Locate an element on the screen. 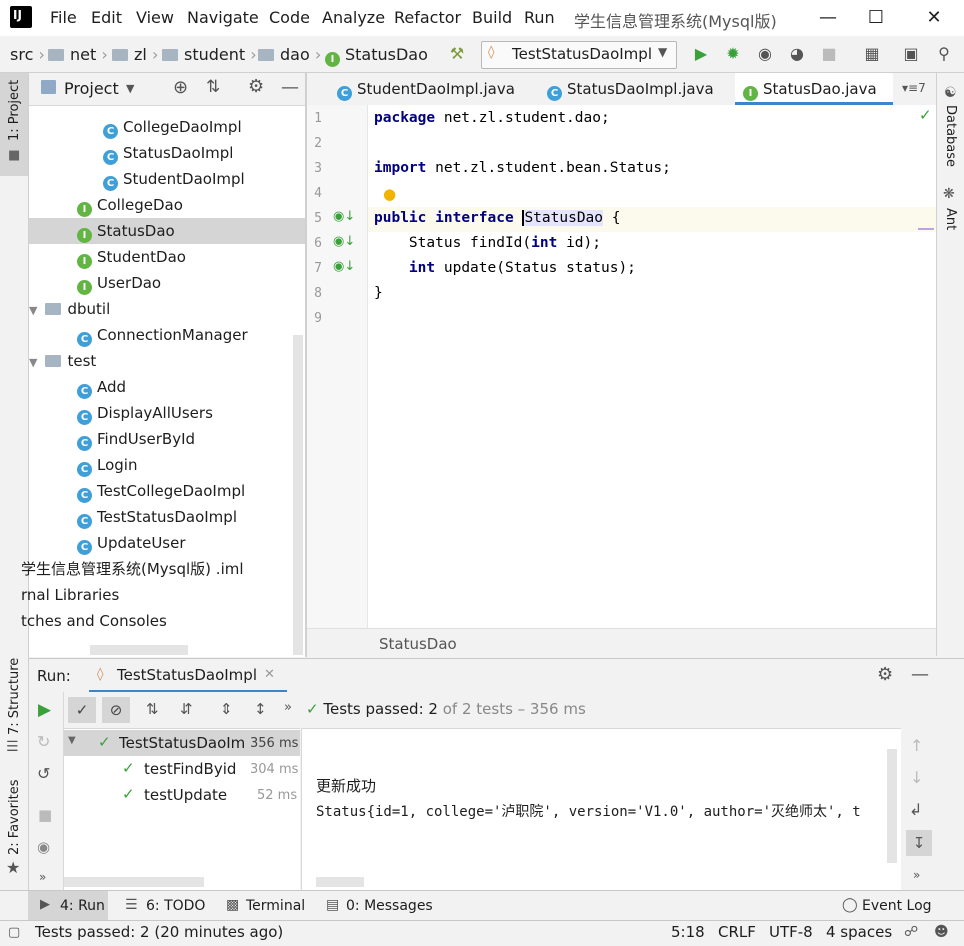 The height and width of the screenshot is (946, 964). project-structure-icon: ▦ is located at coordinates (872, 54).